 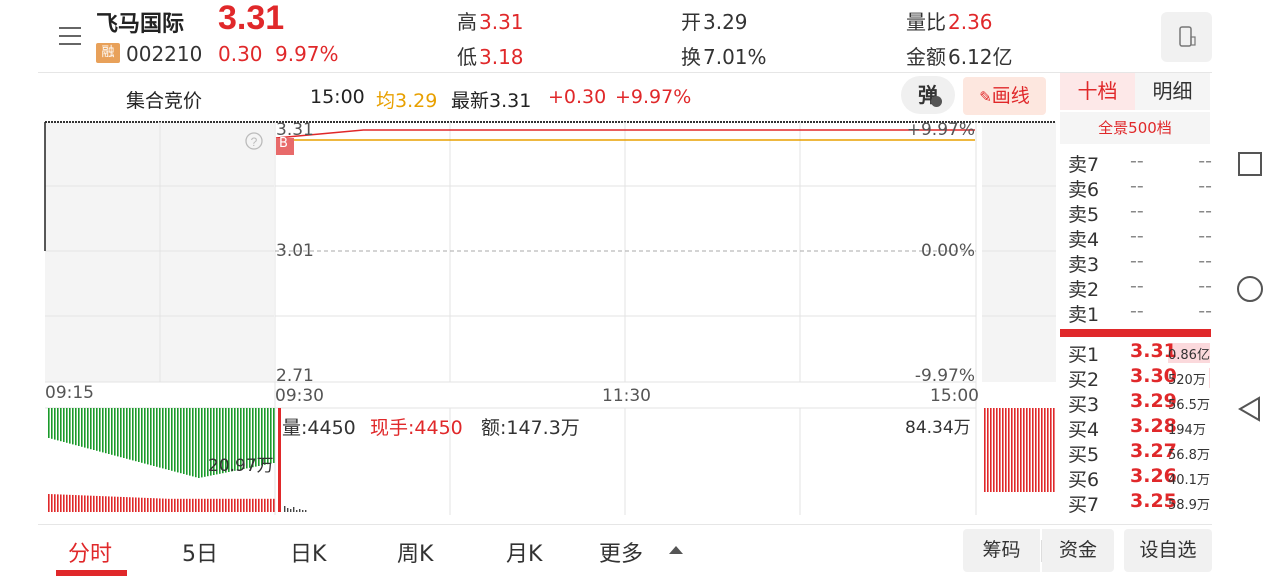 What do you see at coordinates (1078, 550) in the screenshot?
I see `capital-flow-button: 资金` at bounding box center [1078, 550].